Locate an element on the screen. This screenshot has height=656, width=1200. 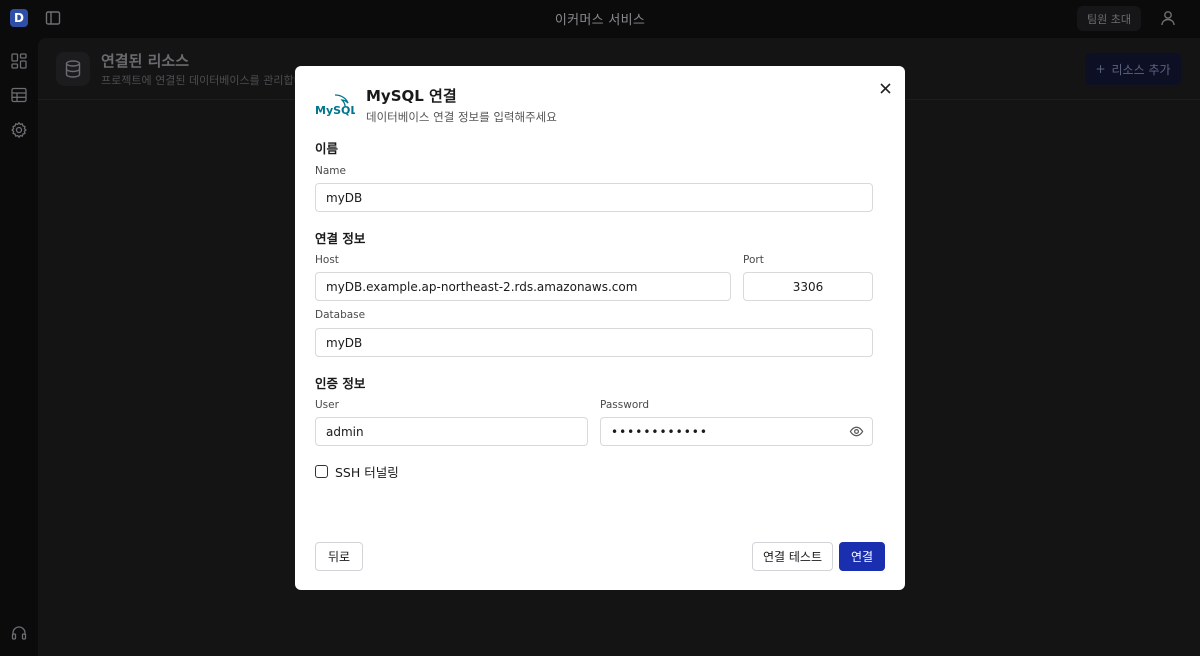
dashboard-icon is located at coordinates (19, 61).